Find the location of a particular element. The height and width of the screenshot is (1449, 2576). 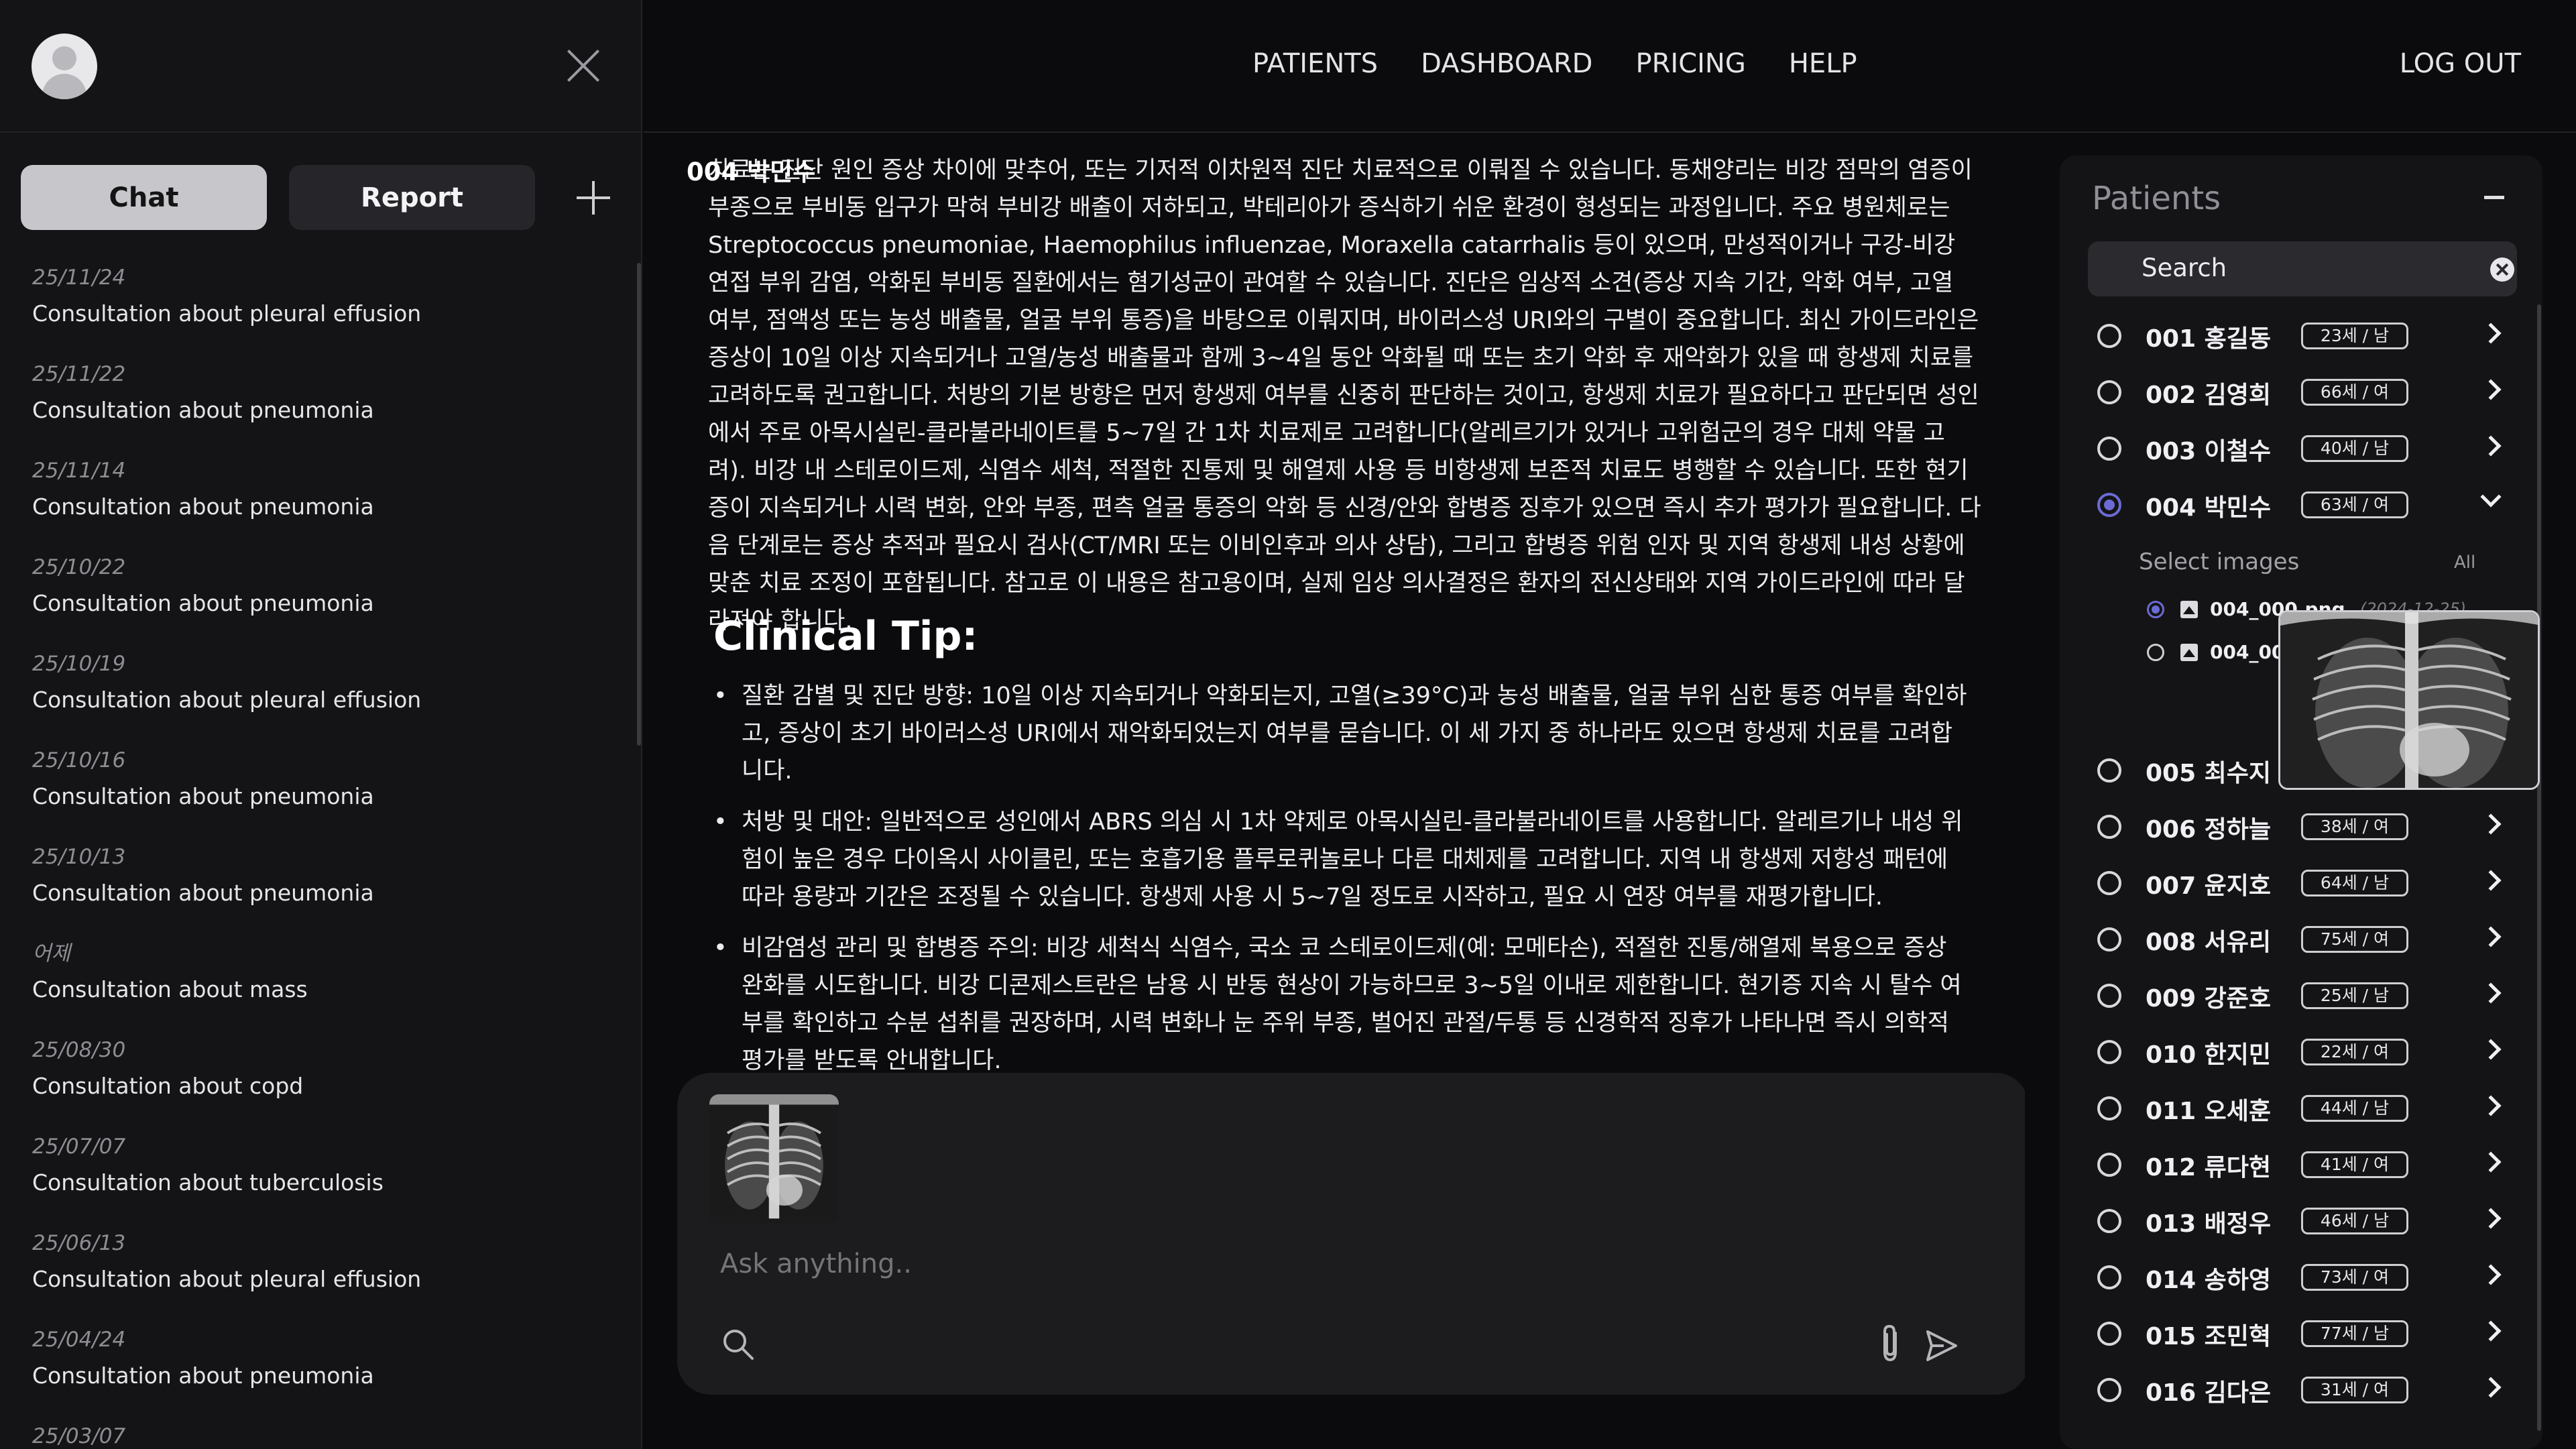

logout-link: LOG OUT is located at coordinates (2460, 64).